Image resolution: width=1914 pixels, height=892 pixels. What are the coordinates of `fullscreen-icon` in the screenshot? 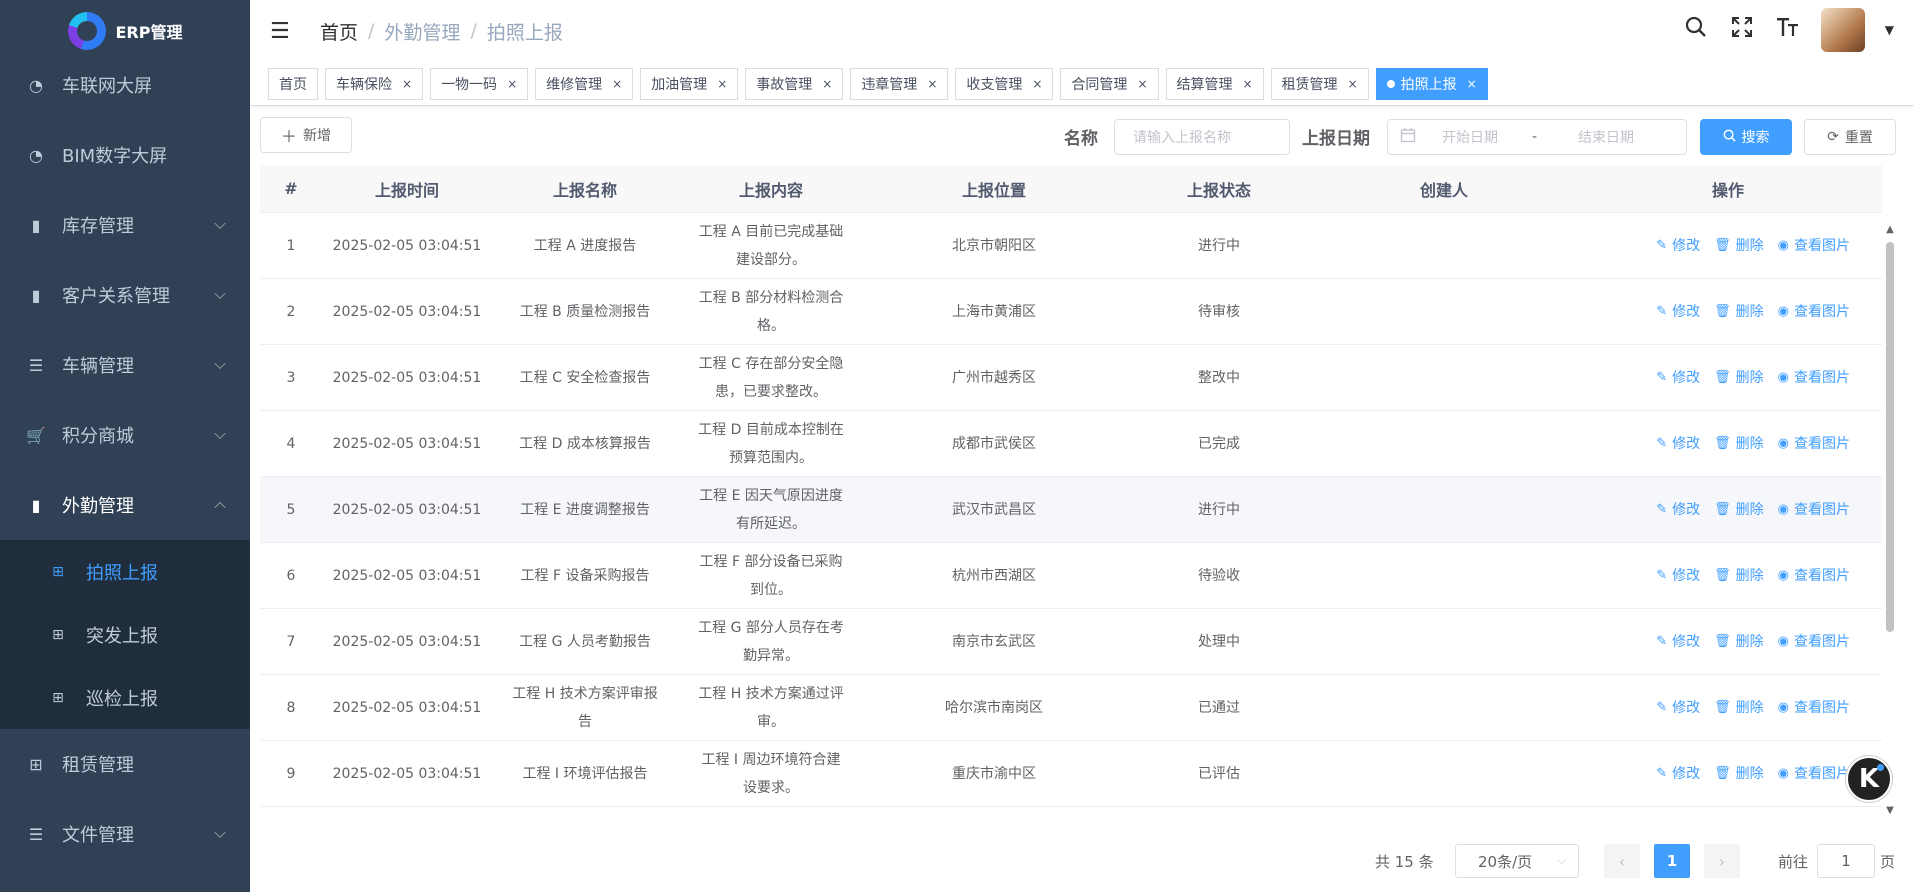 It's located at (1742, 30).